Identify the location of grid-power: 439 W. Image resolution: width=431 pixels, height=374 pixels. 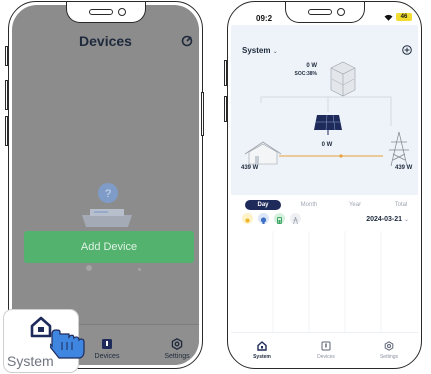
(404, 168).